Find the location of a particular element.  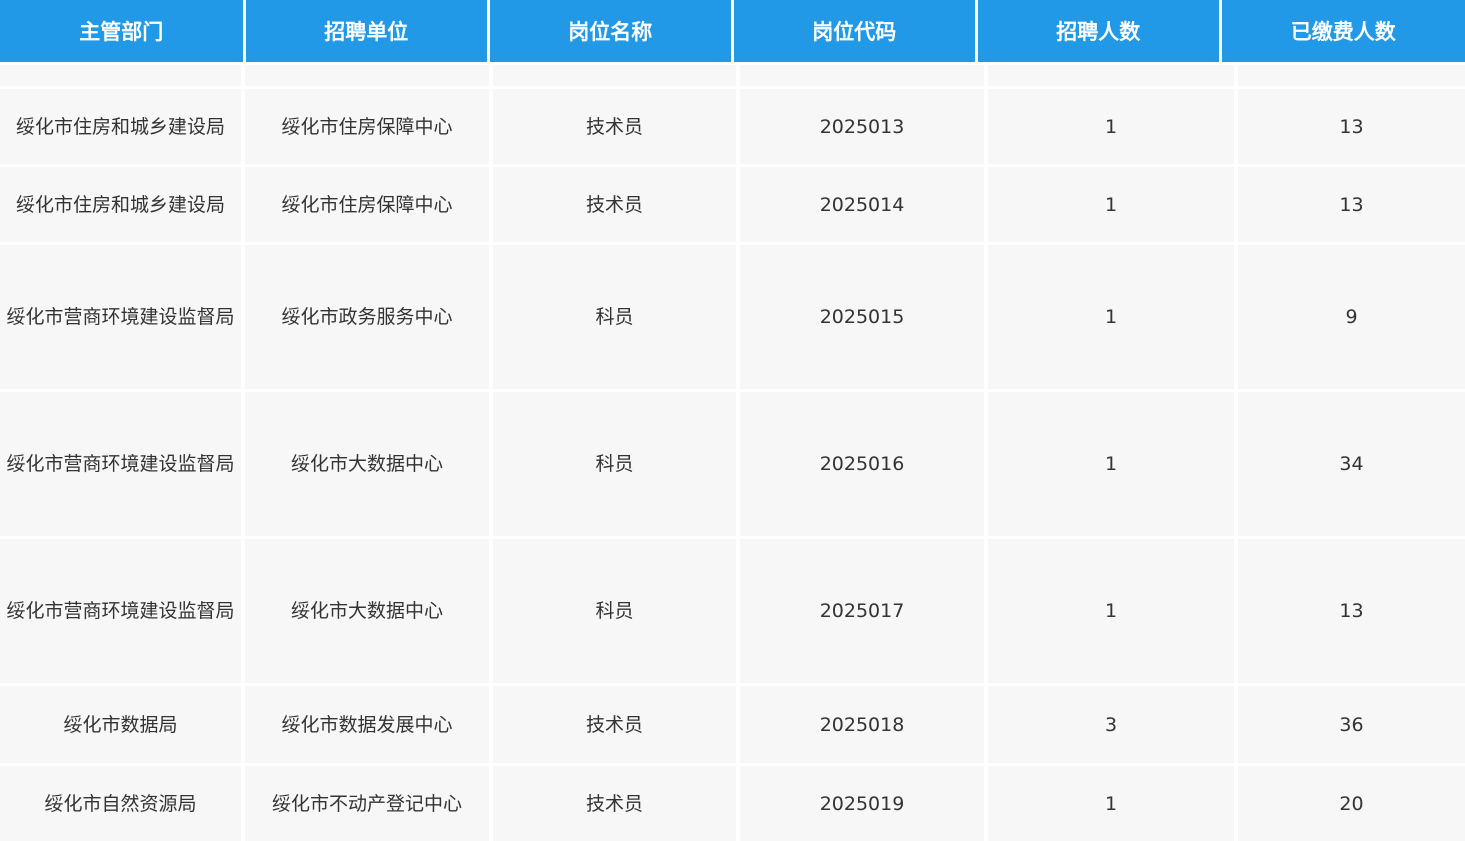

cell-unit: 绥化市数据发展中心 is located at coordinates (369, 724).